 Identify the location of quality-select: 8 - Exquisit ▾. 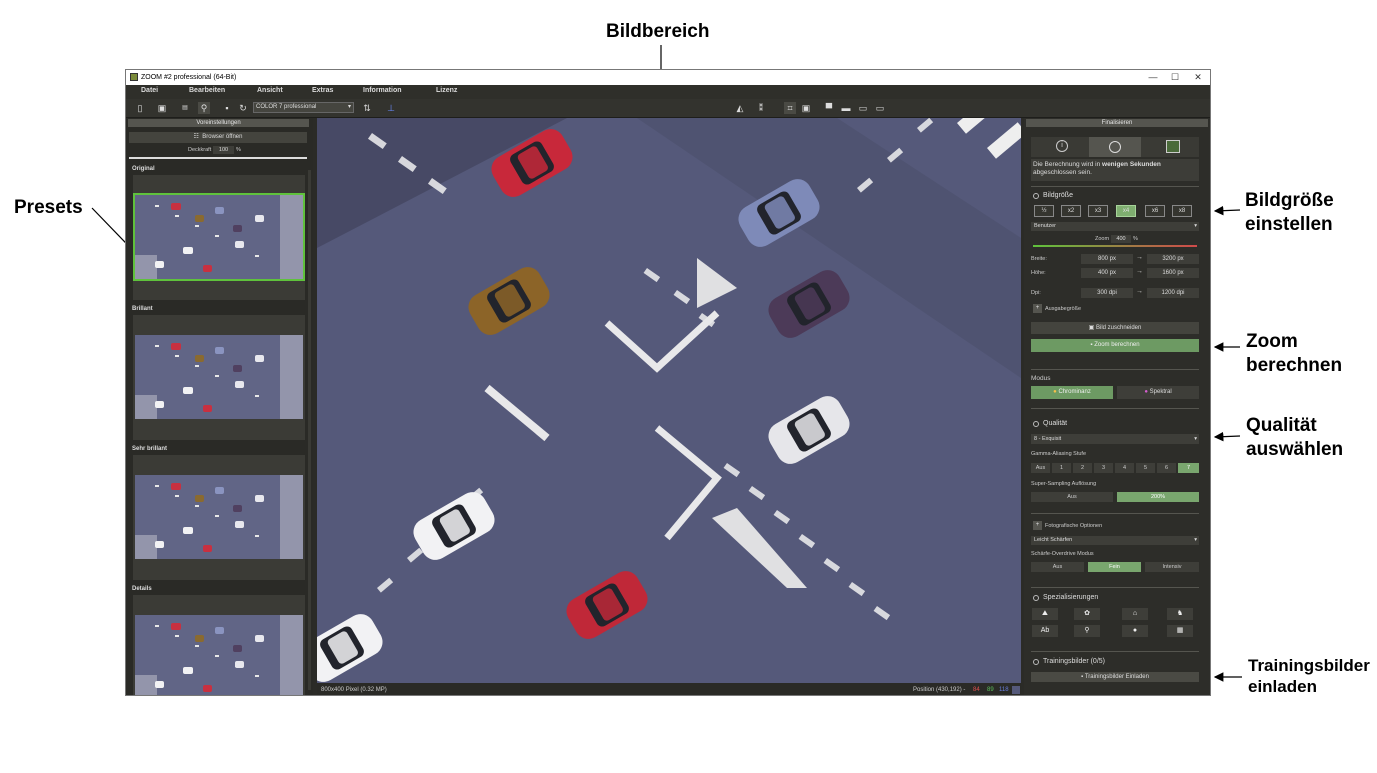
(1115, 439).